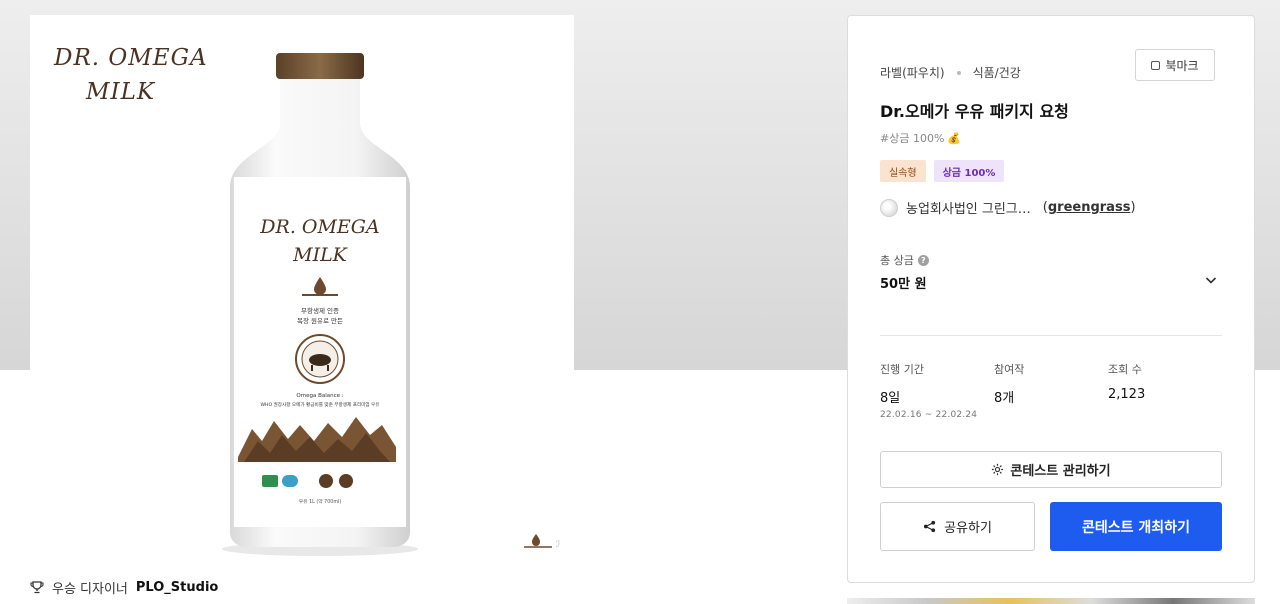 The height and width of the screenshot is (604, 1280). What do you see at coordinates (1089, 207) in the screenshot?
I see `company-handle: (greengrass)` at bounding box center [1089, 207].